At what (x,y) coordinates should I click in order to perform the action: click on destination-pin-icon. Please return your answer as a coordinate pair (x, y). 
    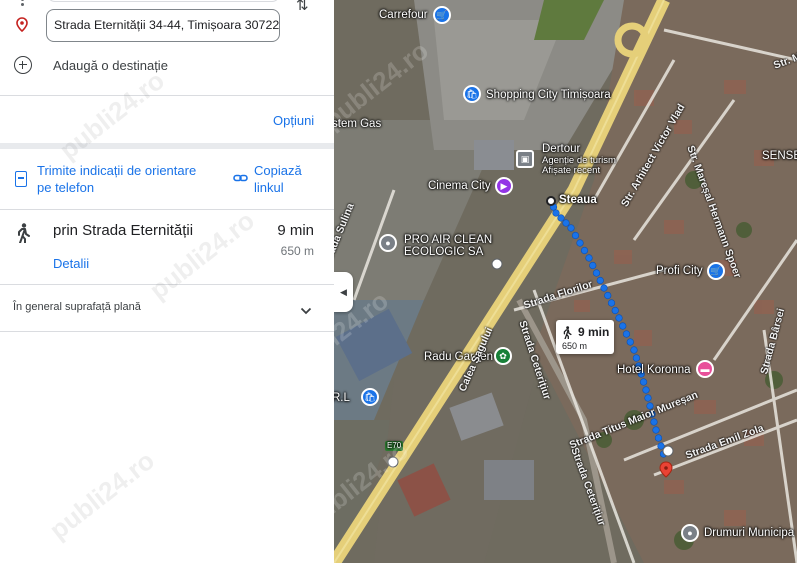
    Looking at the image, I should click on (22, 27).